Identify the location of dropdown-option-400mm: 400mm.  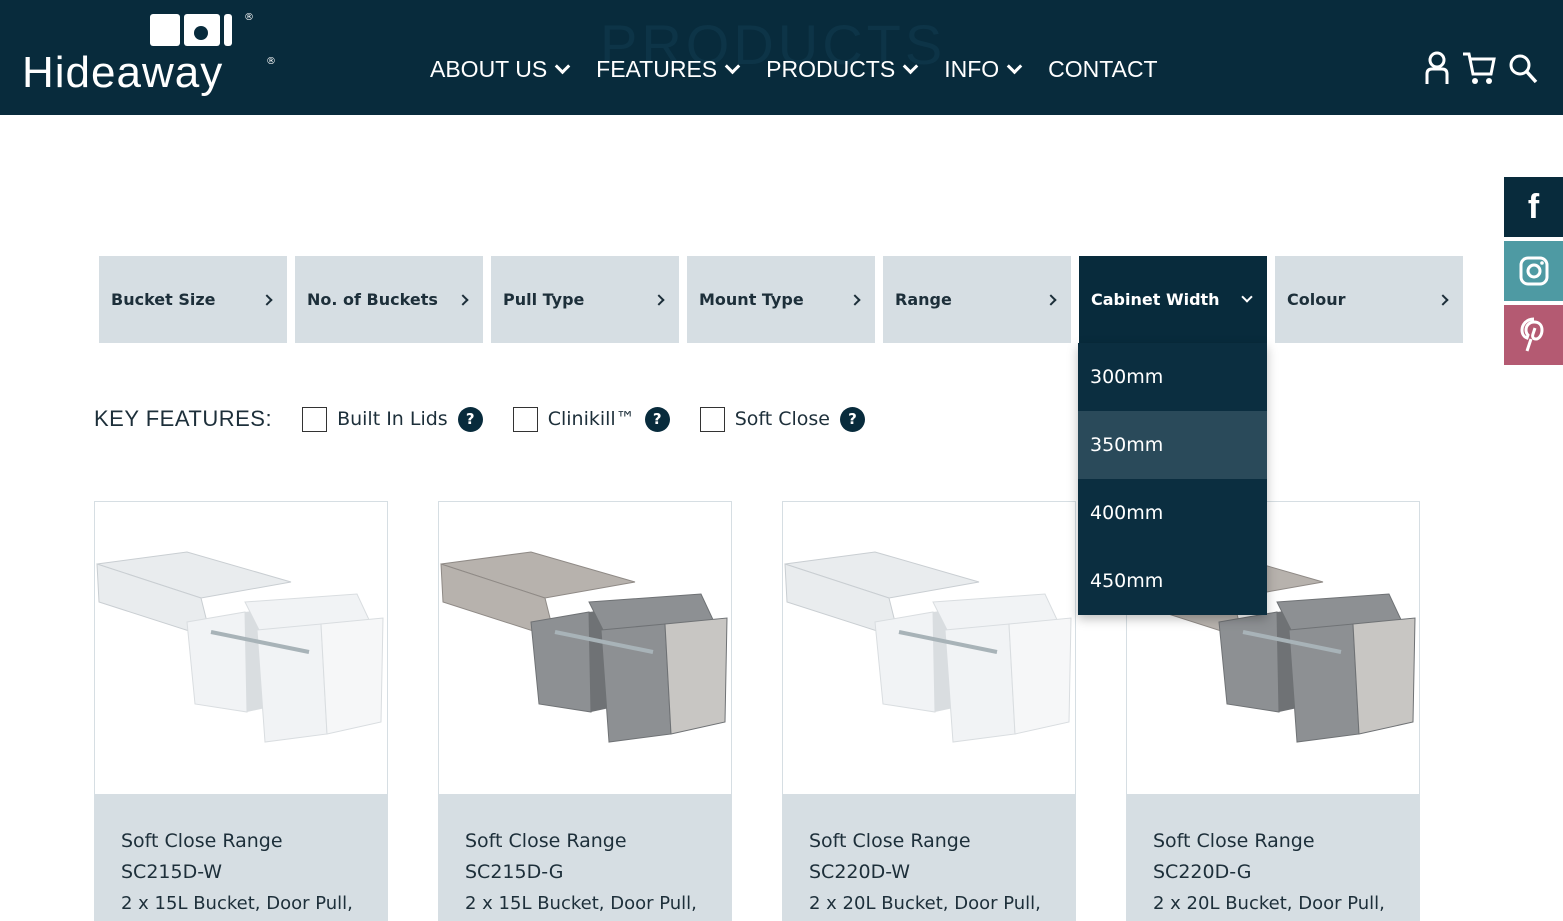
(1172, 513).